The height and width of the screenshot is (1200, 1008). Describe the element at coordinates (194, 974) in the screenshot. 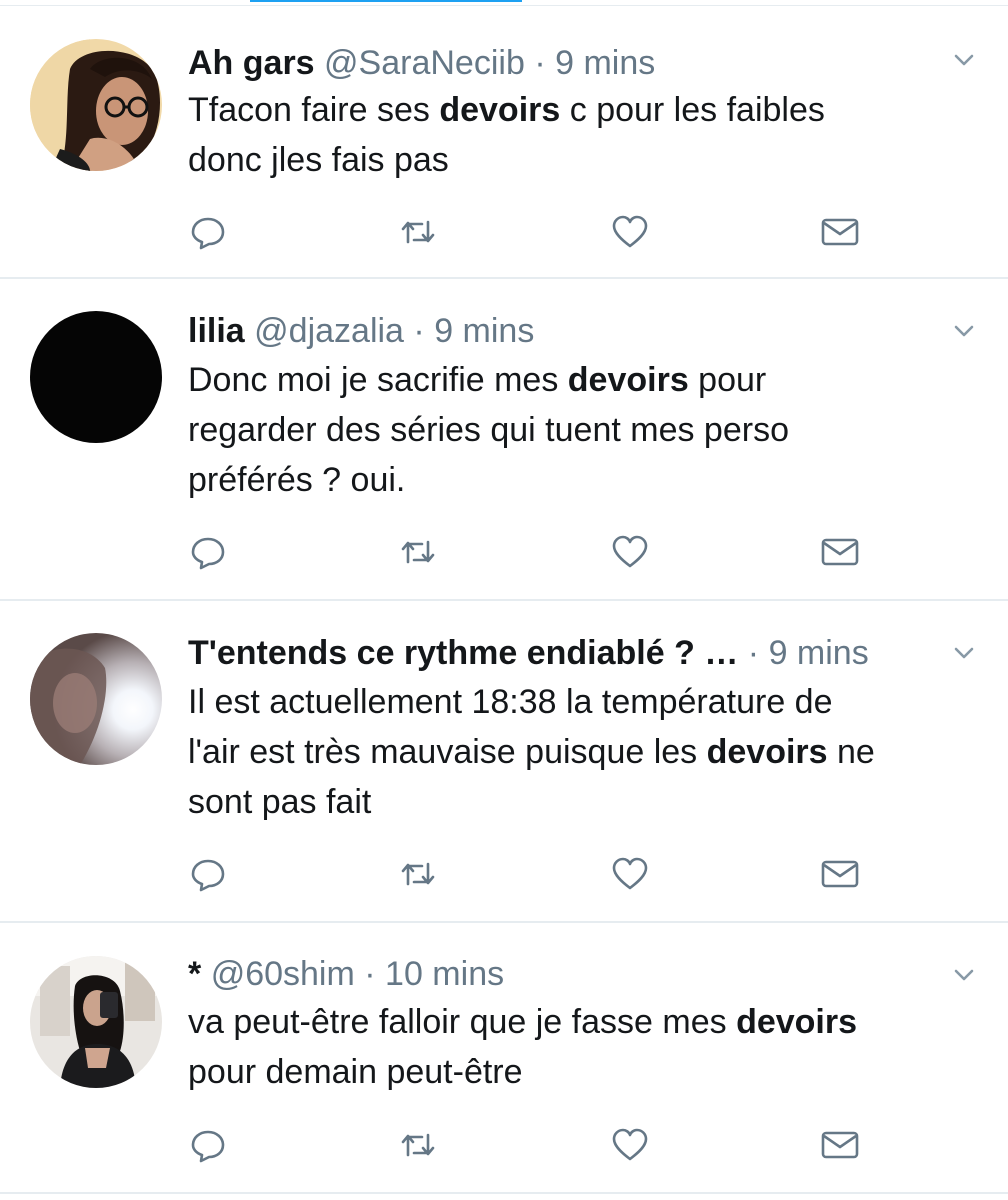

I see `display-name: *` at that location.